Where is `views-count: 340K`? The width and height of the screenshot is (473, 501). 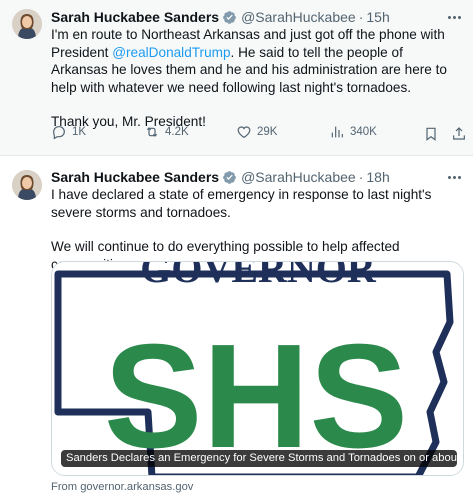 views-count: 340K is located at coordinates (363, 132).